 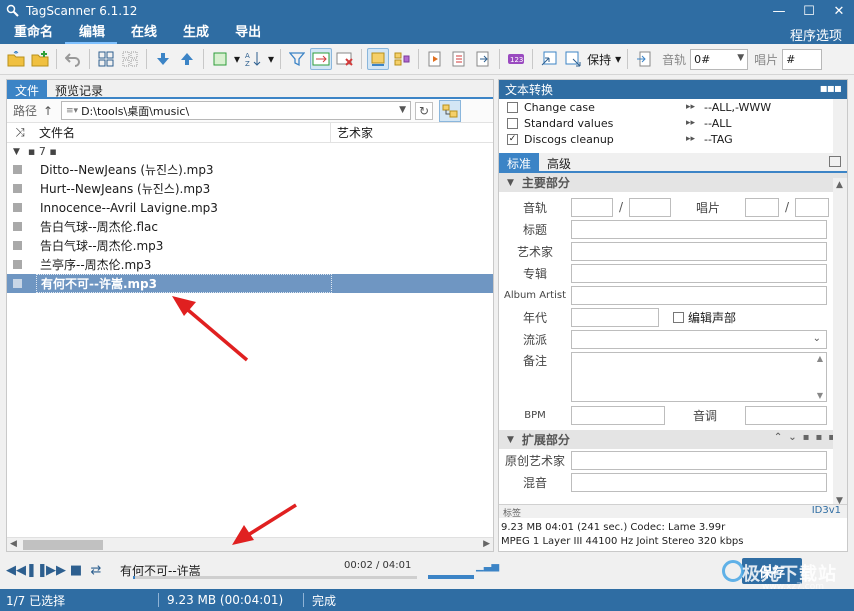 What do you see at coordinates (762, 207) in the screenshot?
I see `disc-field` at bounding box center [762, 207].